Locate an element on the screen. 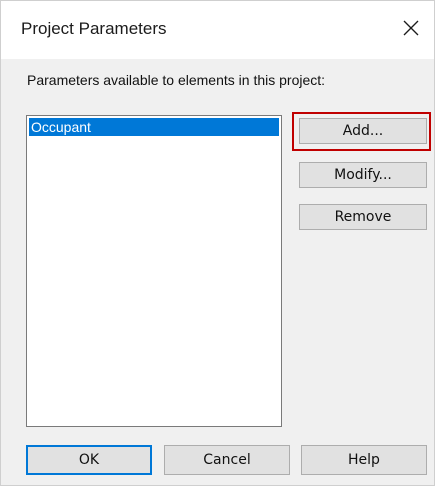 This screenshot has height=486, width=435. remove-button: Remove is located at coordinates (363, 217).